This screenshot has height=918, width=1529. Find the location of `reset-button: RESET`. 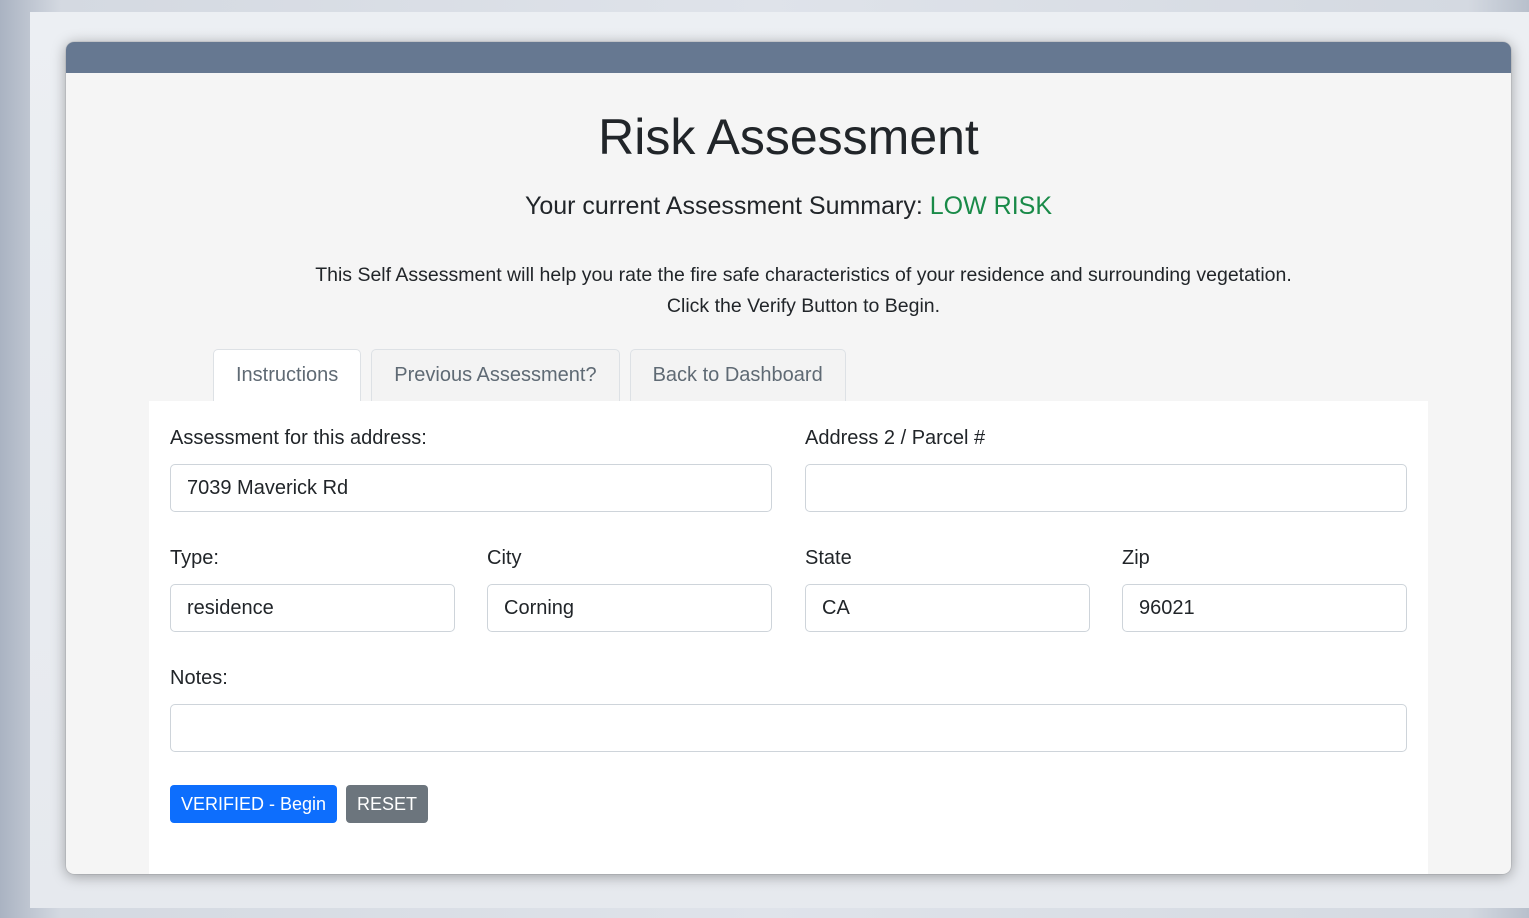

reset-button: RESET is located at coordinates (387, 804).